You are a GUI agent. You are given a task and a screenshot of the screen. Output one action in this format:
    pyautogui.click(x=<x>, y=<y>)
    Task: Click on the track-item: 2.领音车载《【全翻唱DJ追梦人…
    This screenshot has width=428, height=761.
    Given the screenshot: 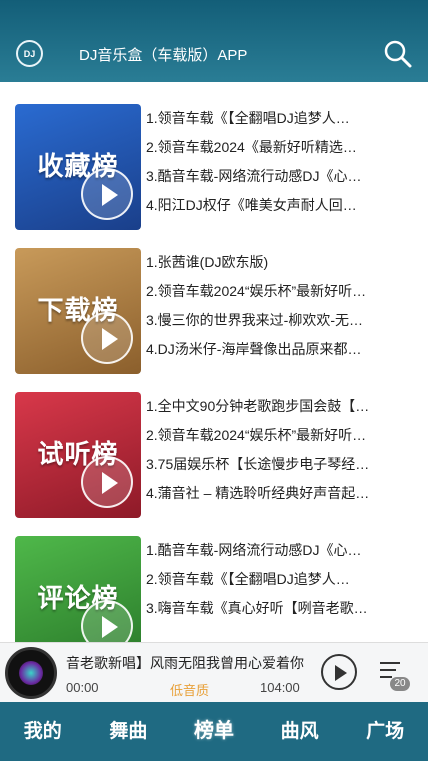 What is the action you would take?
    pyautogui.click(x=279, y=579)
    